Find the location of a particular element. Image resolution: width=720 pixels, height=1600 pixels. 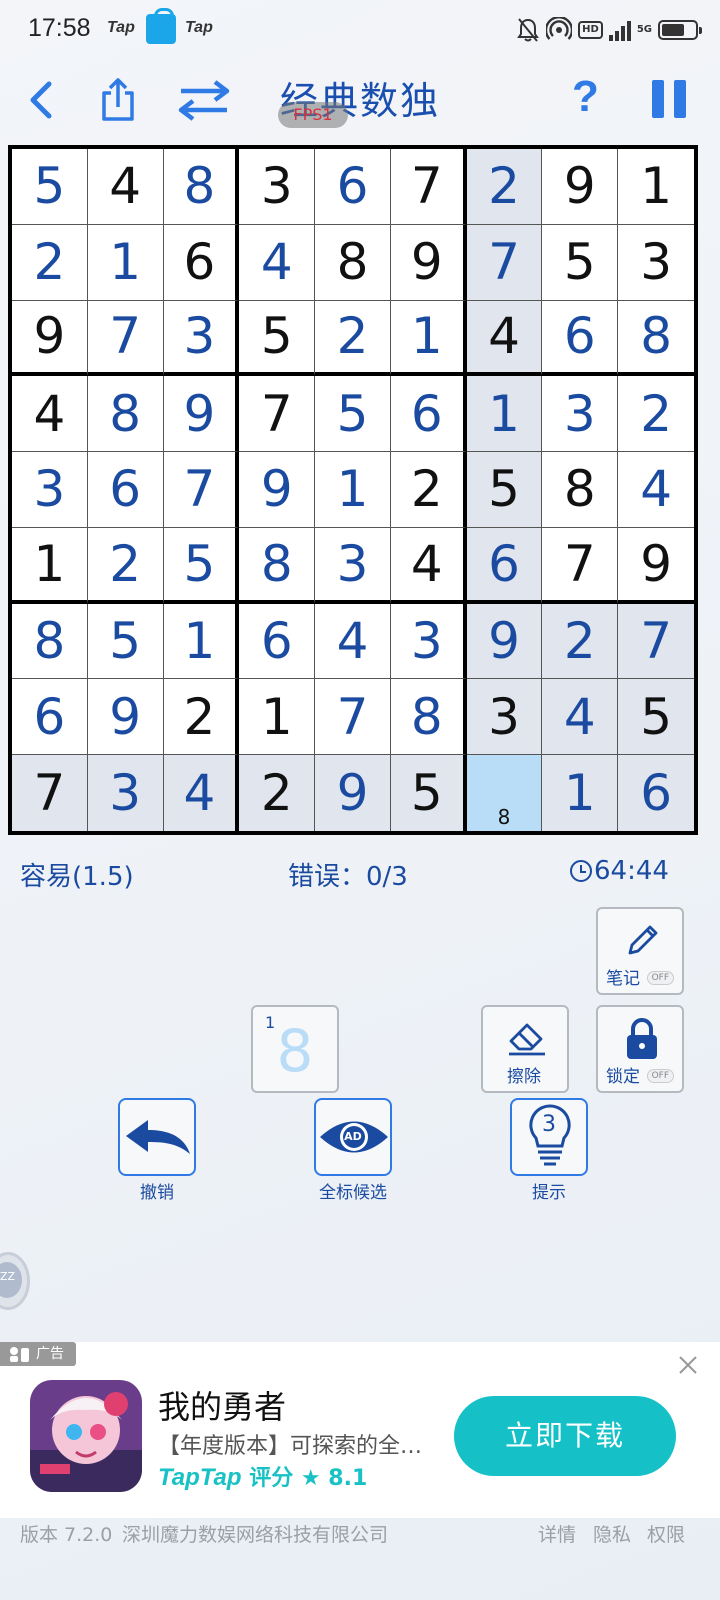

sudoku-cell-r6c4: 8 is located at coordinates (277, 565).